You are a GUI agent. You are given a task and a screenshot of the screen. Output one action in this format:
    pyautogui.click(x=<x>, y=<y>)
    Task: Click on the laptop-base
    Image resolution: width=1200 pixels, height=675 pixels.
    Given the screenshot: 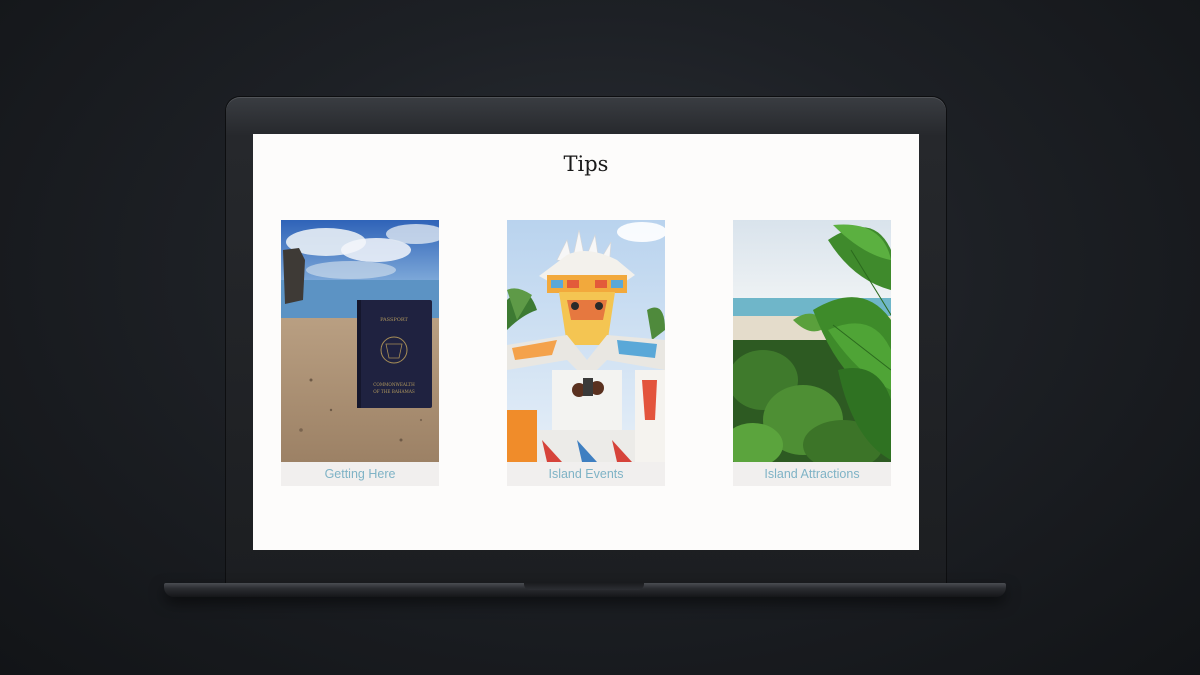 What is the action you would take?
    pyautogui.click(x=585, y=590)
    